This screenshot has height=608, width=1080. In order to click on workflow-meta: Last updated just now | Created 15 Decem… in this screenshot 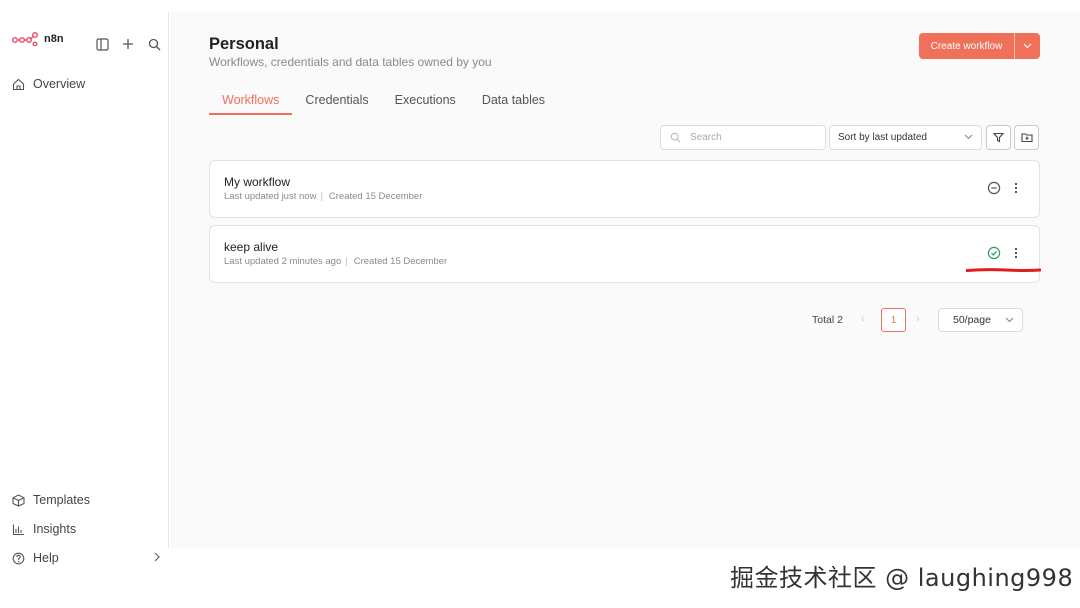, I will do `click(323, 196)`.